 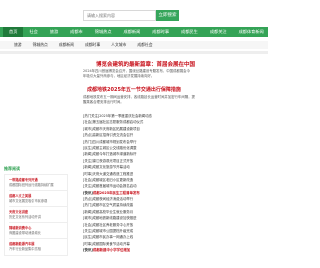 I want to click on search-button: 立即搜索, so click(x=167, y=15).